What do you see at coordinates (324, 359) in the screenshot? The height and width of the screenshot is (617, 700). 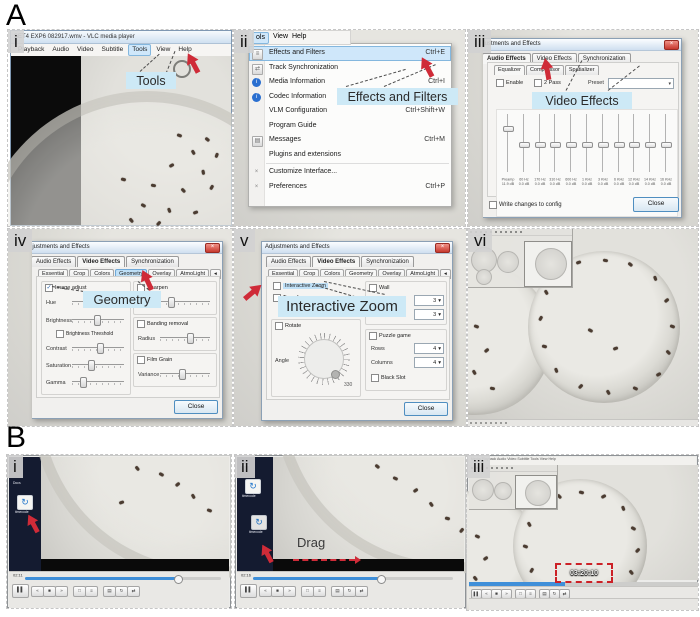 I see `angle-dial` at bounding box center [324, 359].